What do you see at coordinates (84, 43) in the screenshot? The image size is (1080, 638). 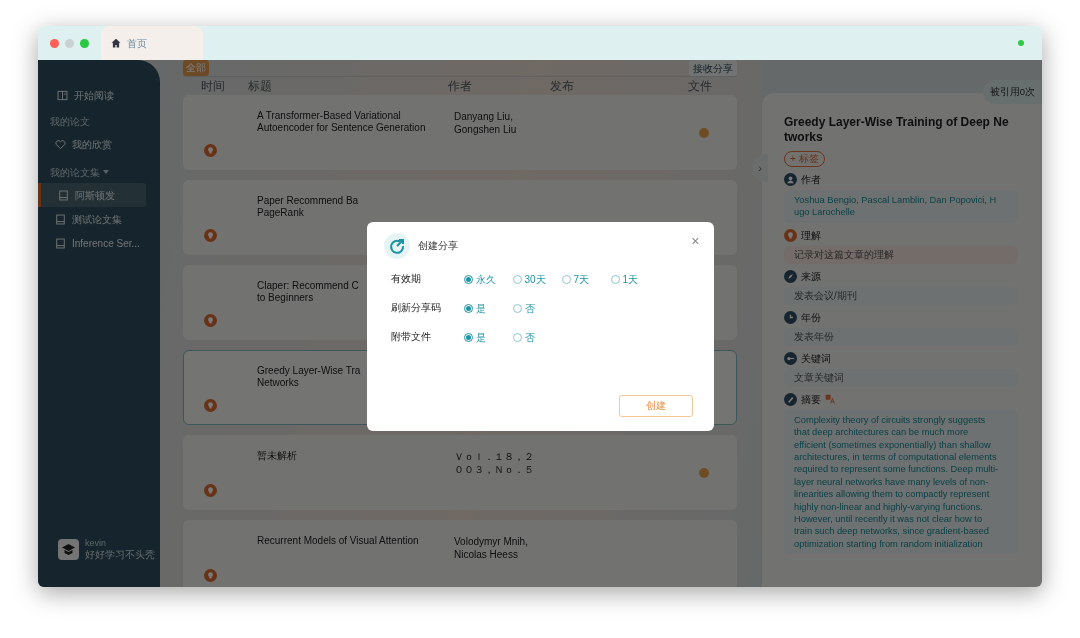 I see `maximize-window-button` at bounding box center [84, 43].